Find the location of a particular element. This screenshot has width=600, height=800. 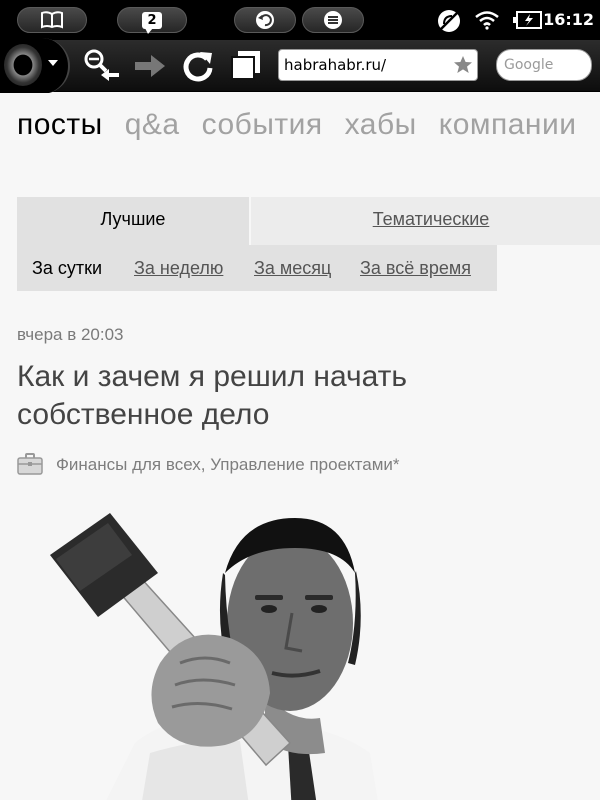

section-nav: посты q&a события хабы компании is located at coordinates (308, 124).